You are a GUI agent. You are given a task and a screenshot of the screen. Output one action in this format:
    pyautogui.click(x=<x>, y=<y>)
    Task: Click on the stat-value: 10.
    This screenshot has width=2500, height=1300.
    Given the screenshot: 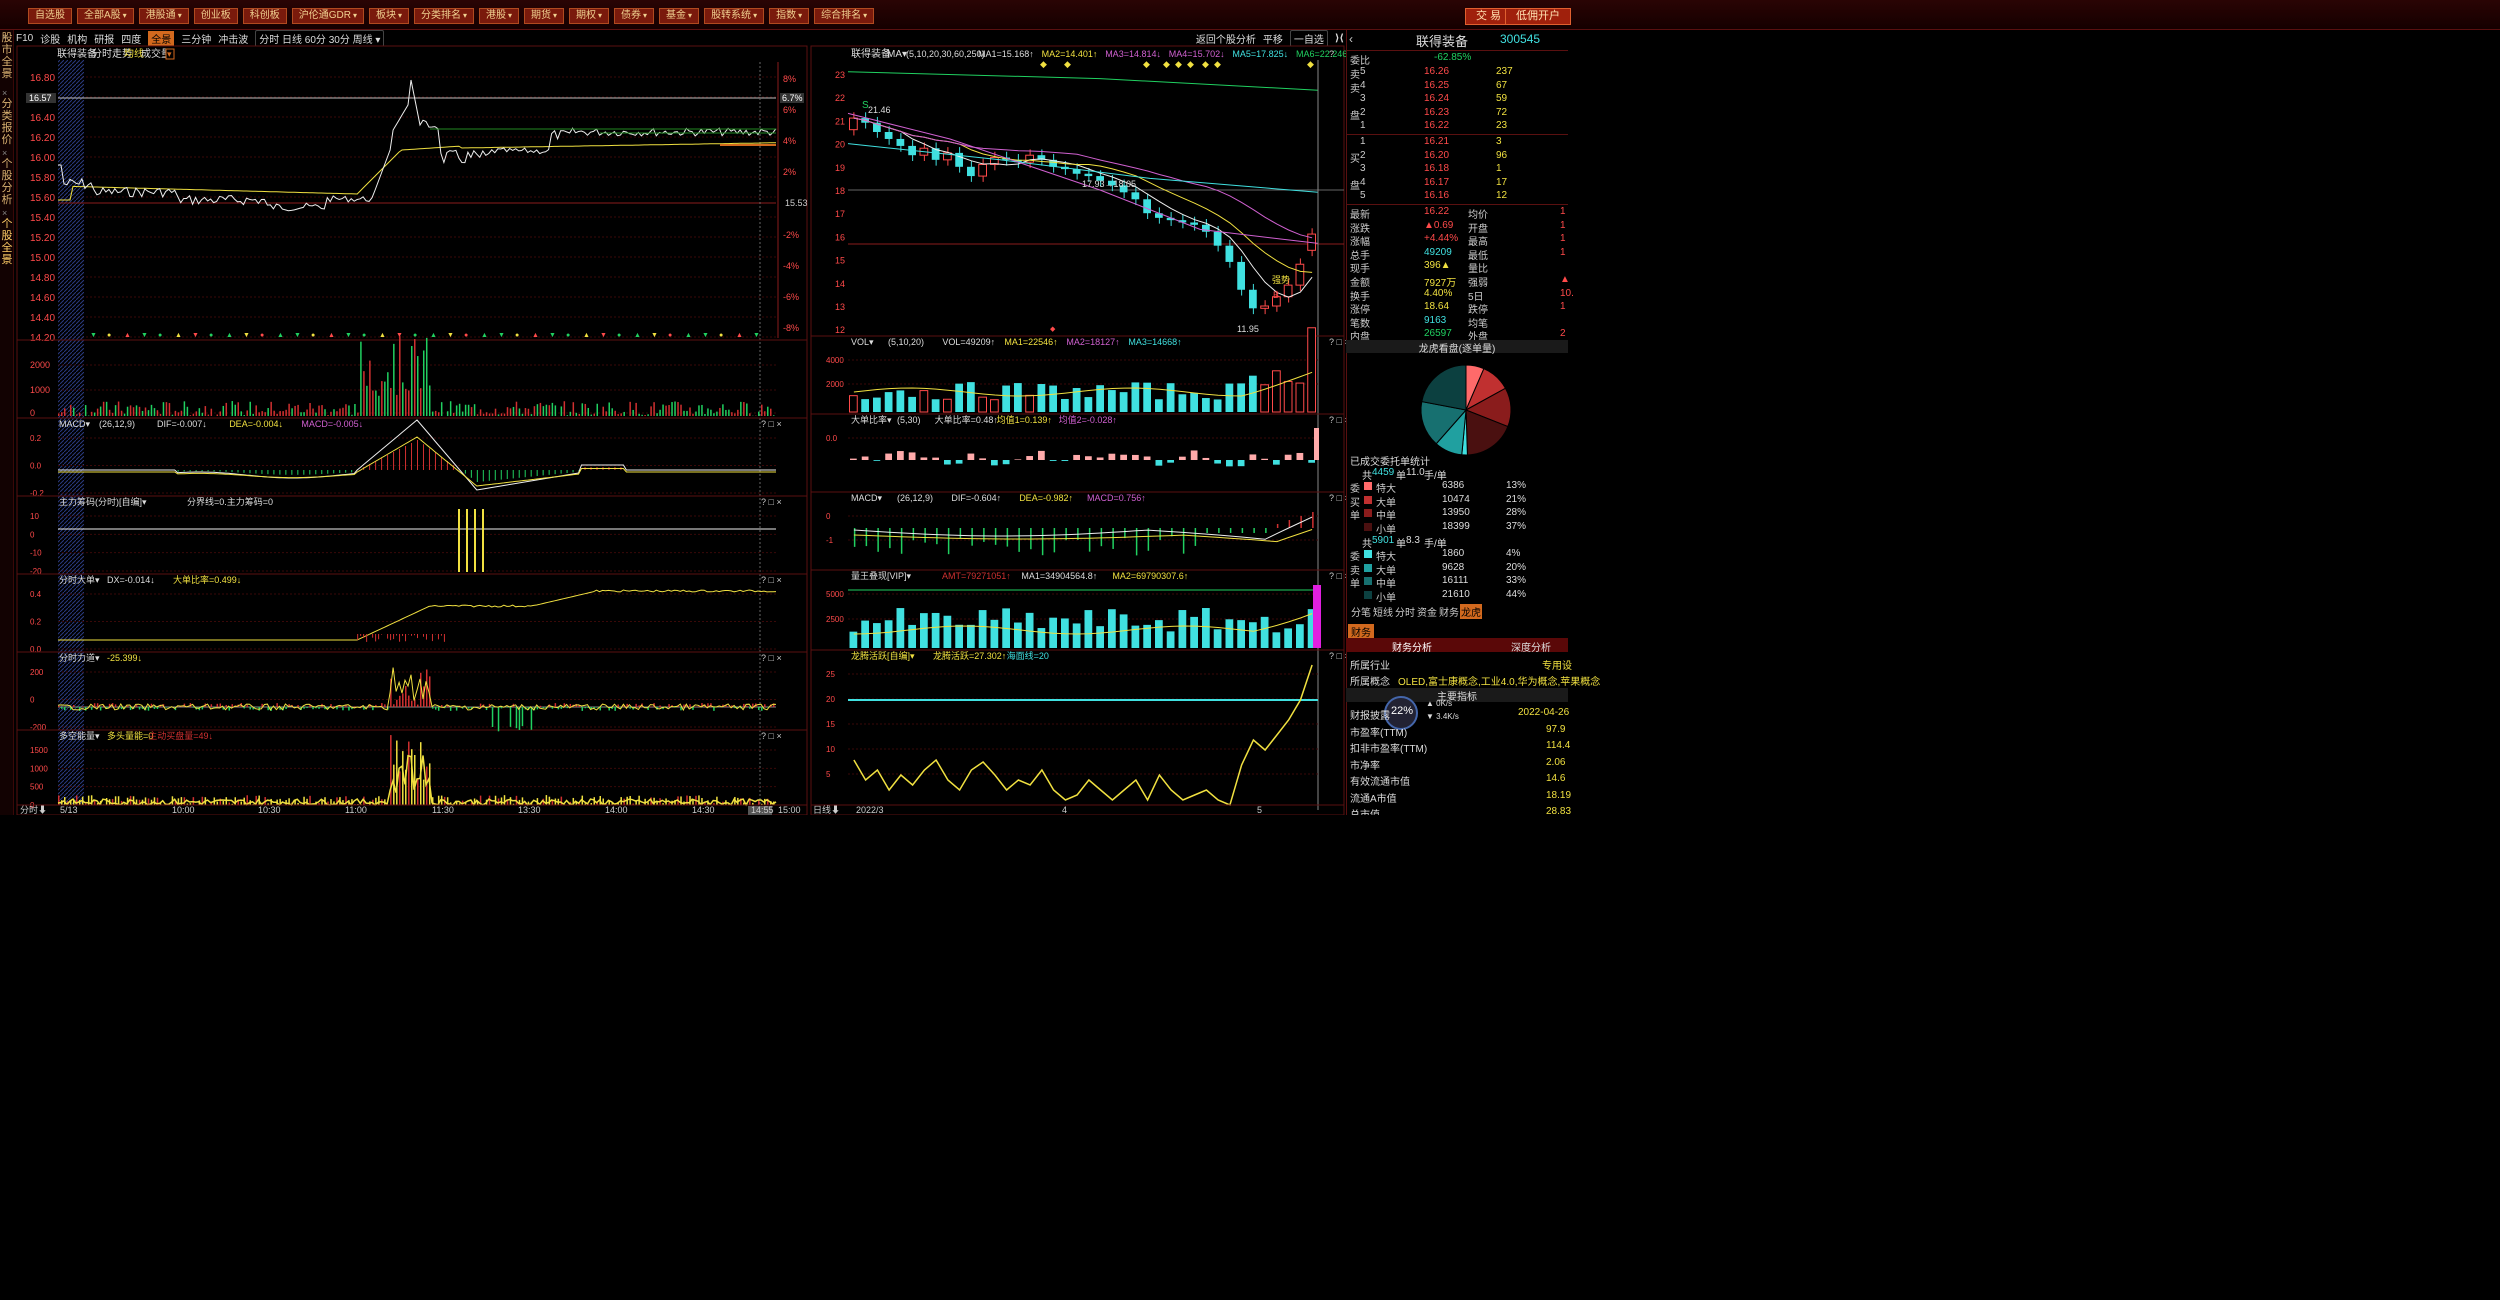 What is the action you would take?
    pyautogui.click(x=1567, y=293)
    